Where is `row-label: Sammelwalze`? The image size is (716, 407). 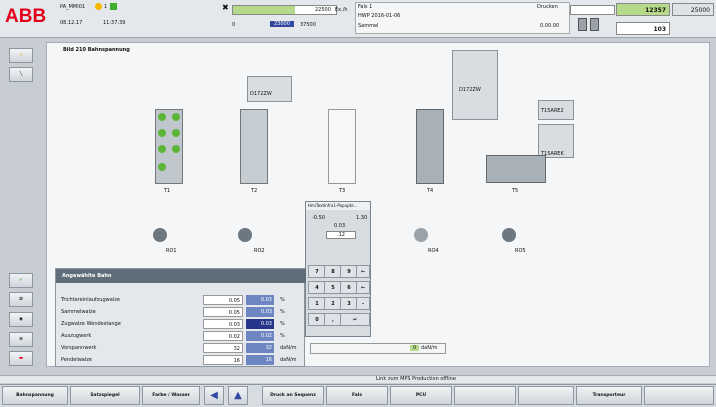 row-label: Sammelwalze is located at coordinates (78, 312).